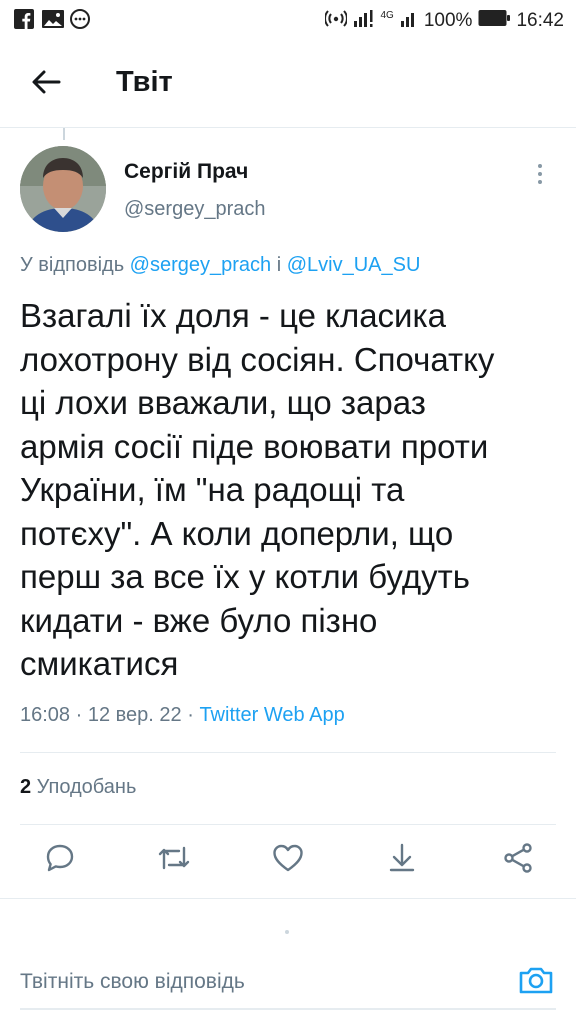 This screenshot has width=576, height=1024. I want to click on signal-icon, so click(364, 21).